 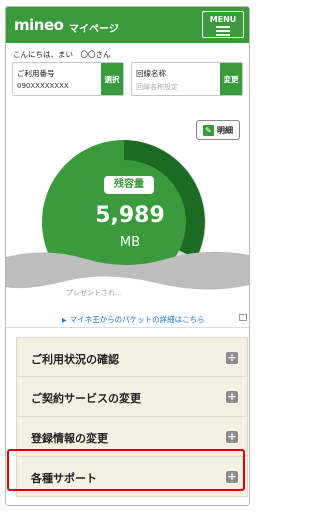 What do you see at coordinates (223, 19) in the screenshot?
I see `menu-button-label: MENU` at bounding box center [223, 19].